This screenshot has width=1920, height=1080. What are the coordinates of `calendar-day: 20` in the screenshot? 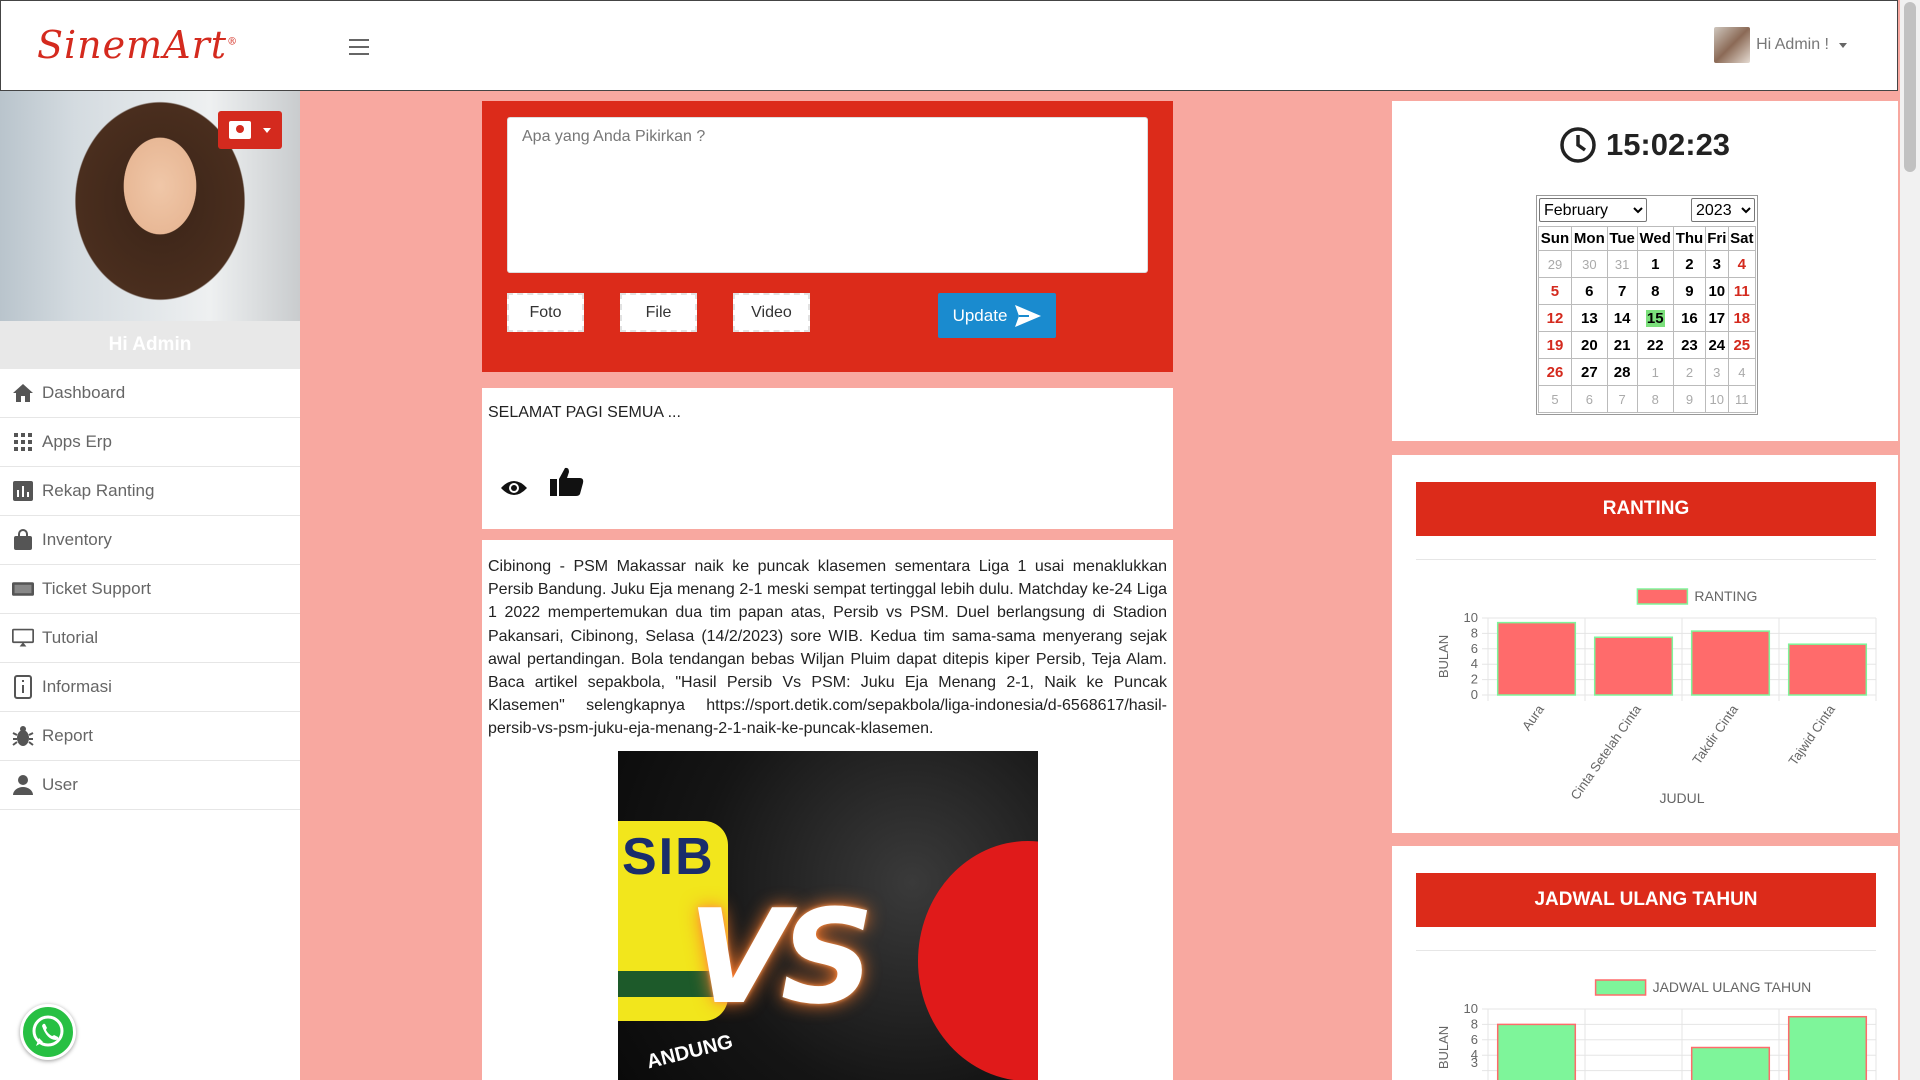 It's located at (1589, 345).